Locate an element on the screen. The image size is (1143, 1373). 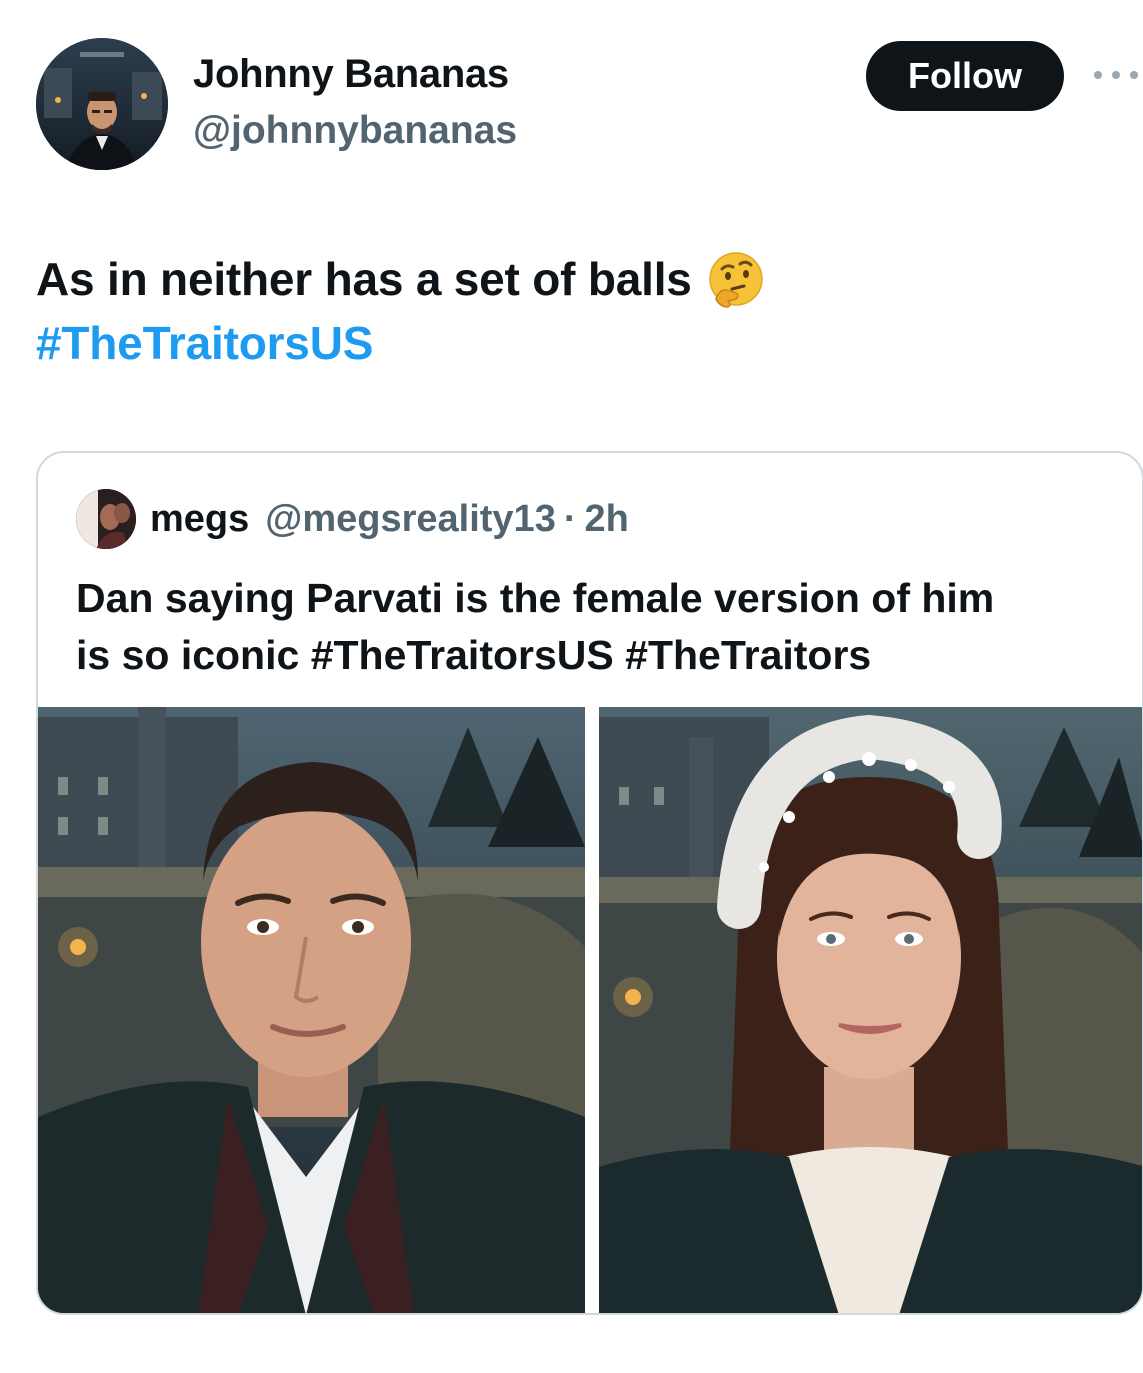
thinking-face-emoji-icon is located at coordinates (736, 279).